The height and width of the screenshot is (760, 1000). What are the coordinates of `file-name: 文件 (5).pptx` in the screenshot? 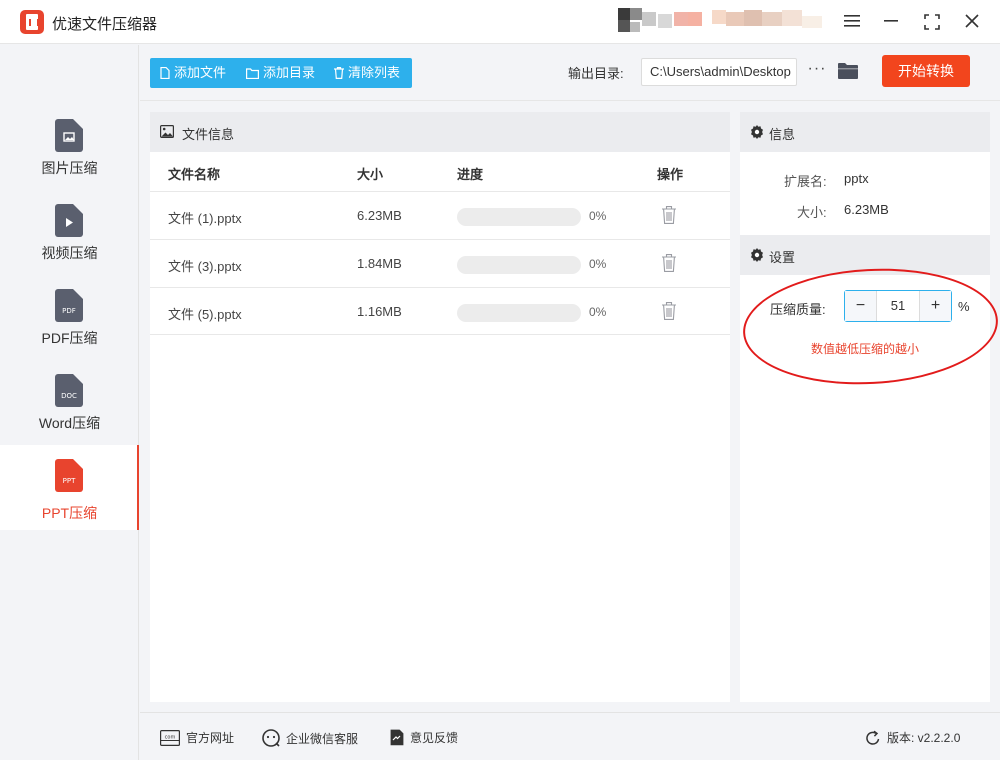 It's located at (205, 314).